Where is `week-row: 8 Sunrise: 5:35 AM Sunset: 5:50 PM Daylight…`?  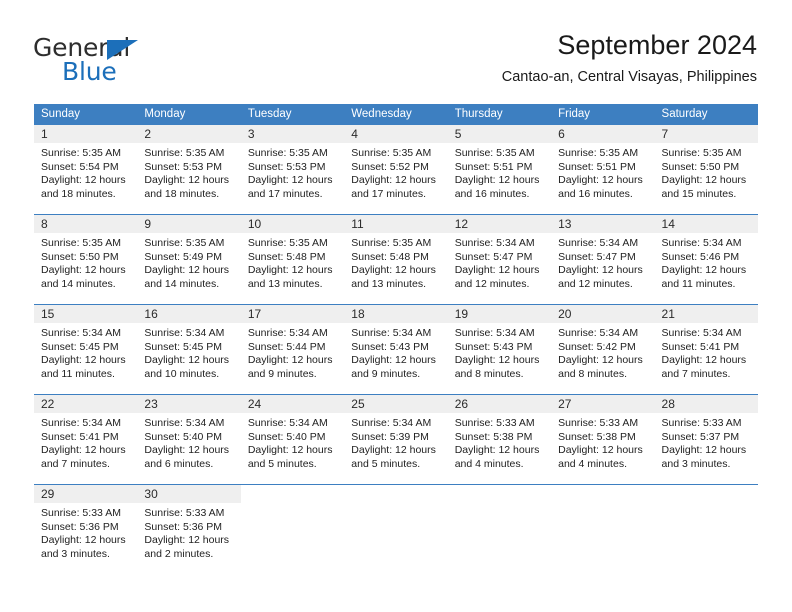
week-row: 8 Sunrise: 5:35 AM Sunset: 5:50 PM Daylight… is located at coordinates (396, 259).